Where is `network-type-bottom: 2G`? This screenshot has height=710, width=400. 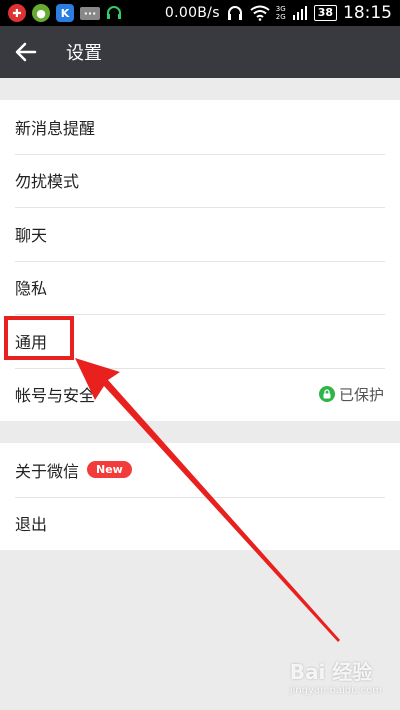 network-type-bottom: 2G is located at coordinates (280, 17).